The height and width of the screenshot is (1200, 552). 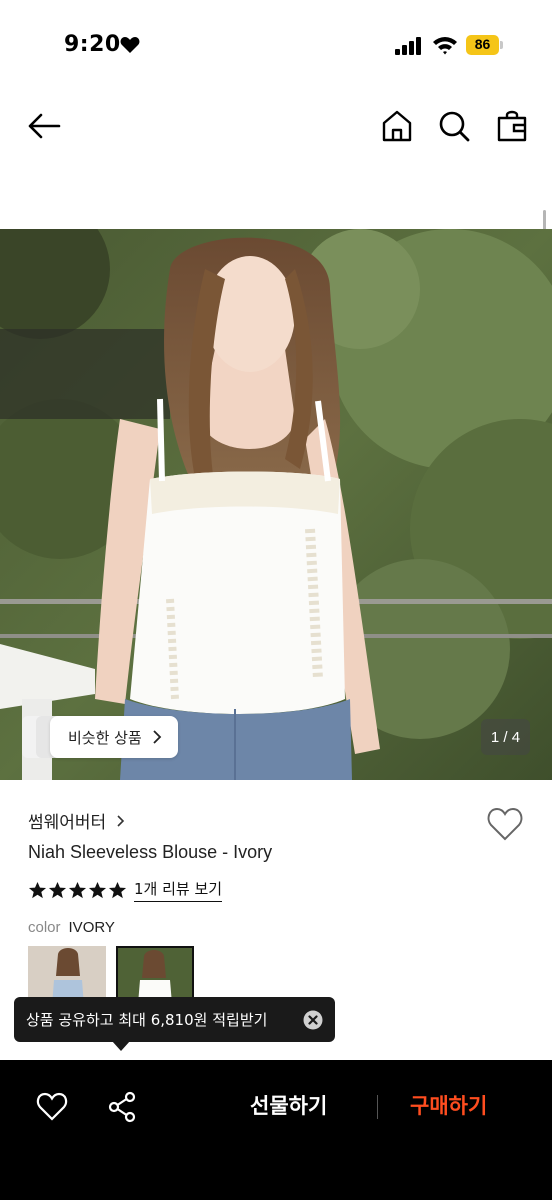 What do you see at coordinates (454, 126) in the screenshot?
I see `search-icon` at bounding box center [454, 126].